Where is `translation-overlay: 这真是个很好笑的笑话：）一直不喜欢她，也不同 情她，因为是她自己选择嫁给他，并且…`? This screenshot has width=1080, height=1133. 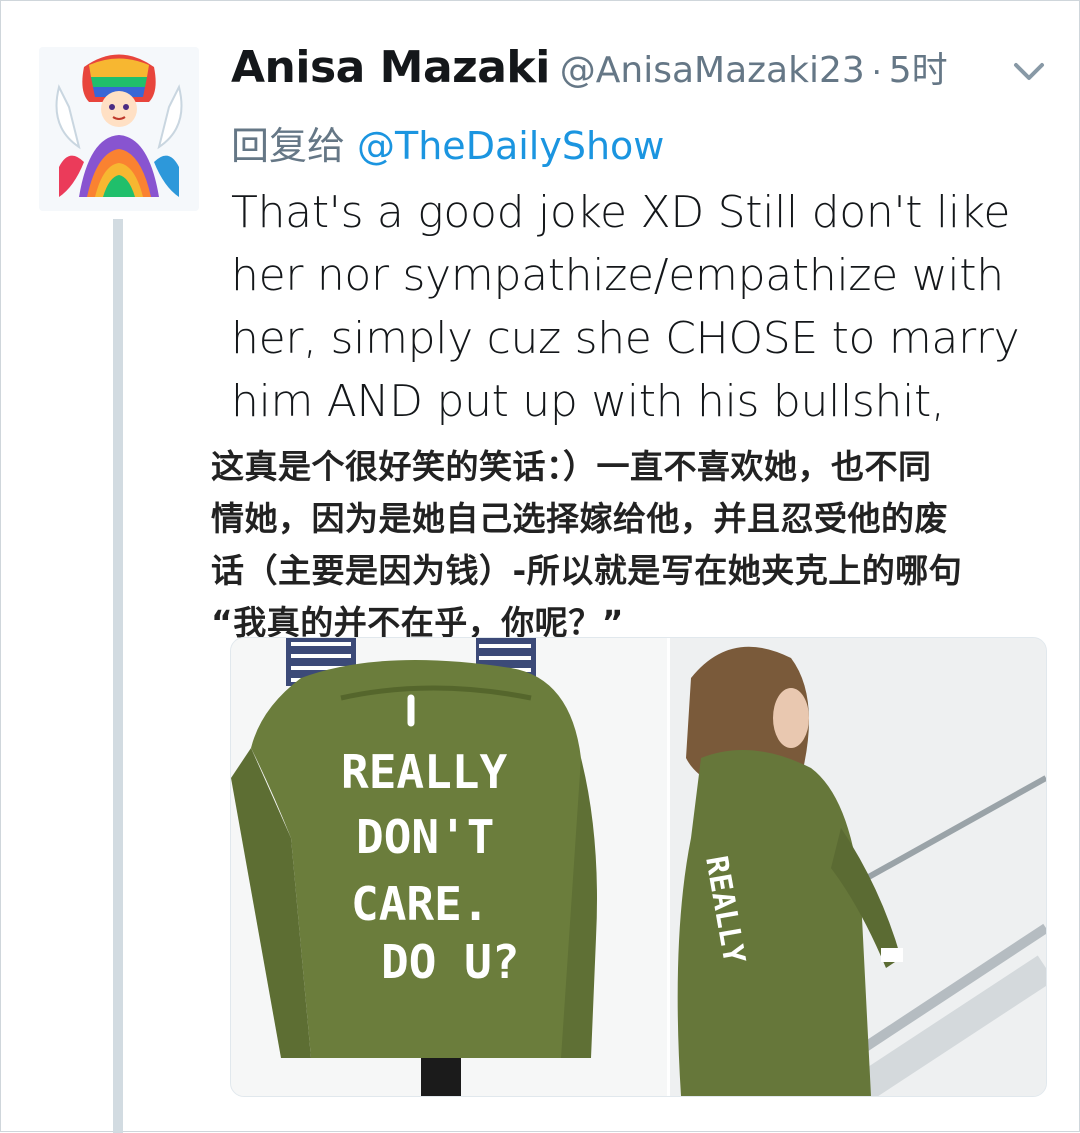
translation-overlay: 这真是个很好笑的笑话：）一直不喜欢她，也不同 情她，因为是她自己选择嫁给他，并且… is located at coordinates (626, 541).